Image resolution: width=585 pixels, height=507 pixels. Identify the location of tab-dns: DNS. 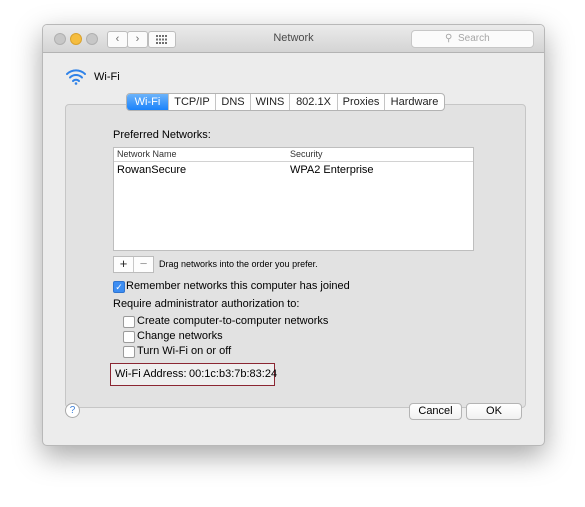
(233, 102).